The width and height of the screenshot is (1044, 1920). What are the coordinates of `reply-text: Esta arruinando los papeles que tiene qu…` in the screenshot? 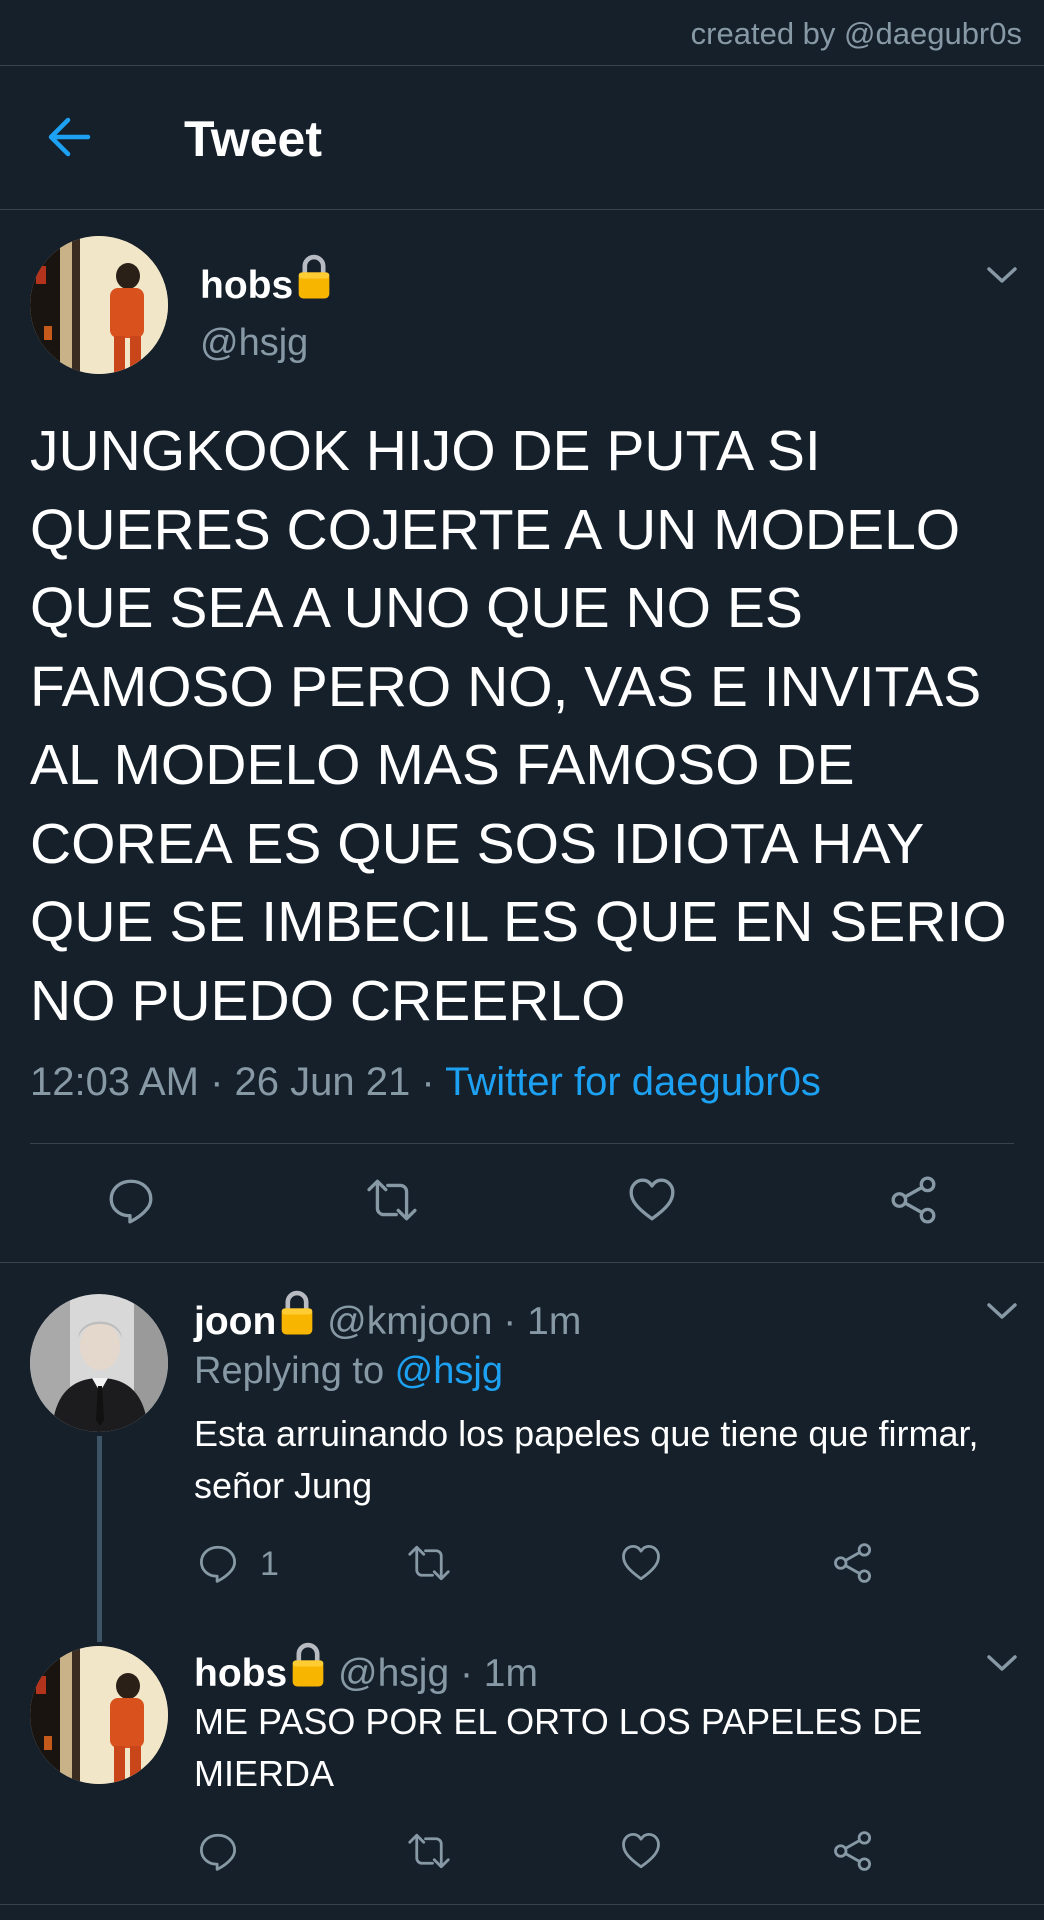 It's located at (586, 1459).